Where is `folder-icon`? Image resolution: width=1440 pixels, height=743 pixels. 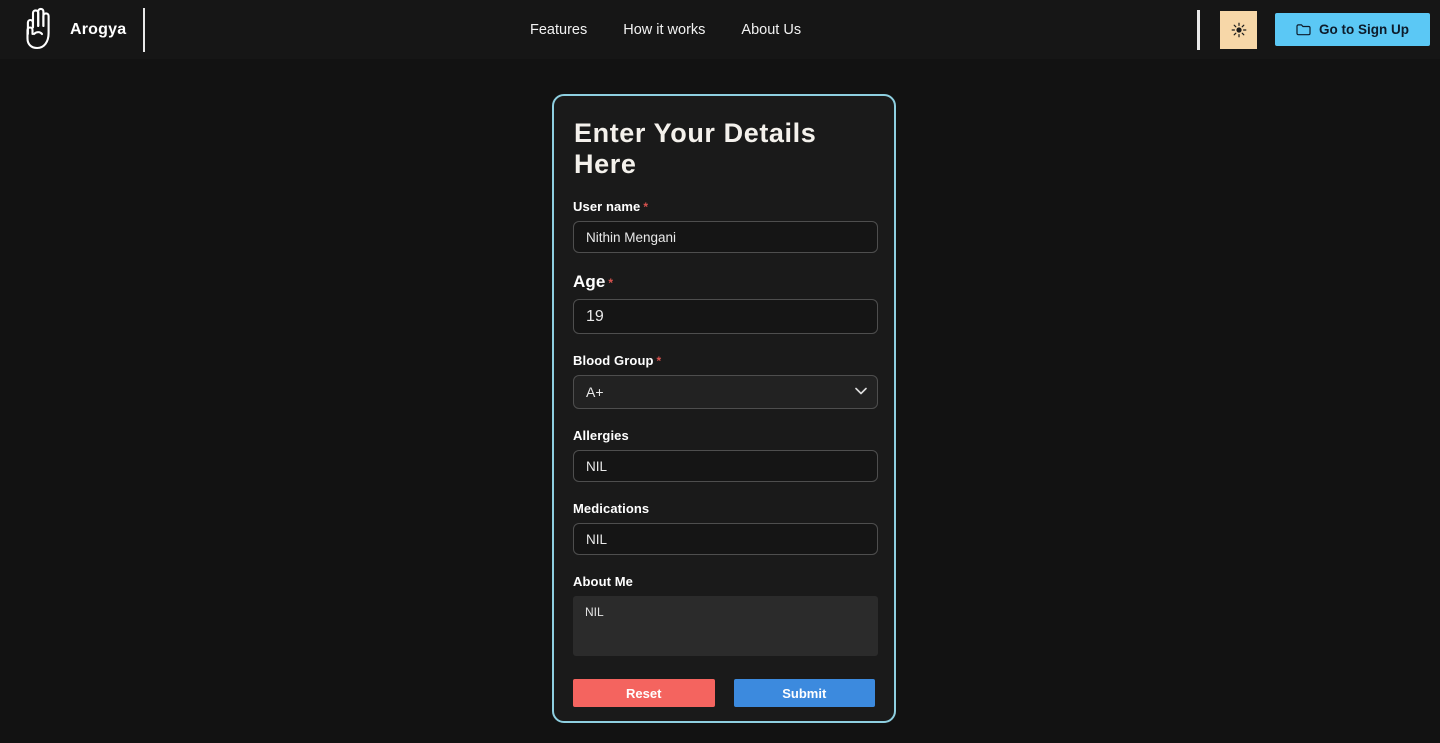
folder-icon is located at coordinates (1303, 30).